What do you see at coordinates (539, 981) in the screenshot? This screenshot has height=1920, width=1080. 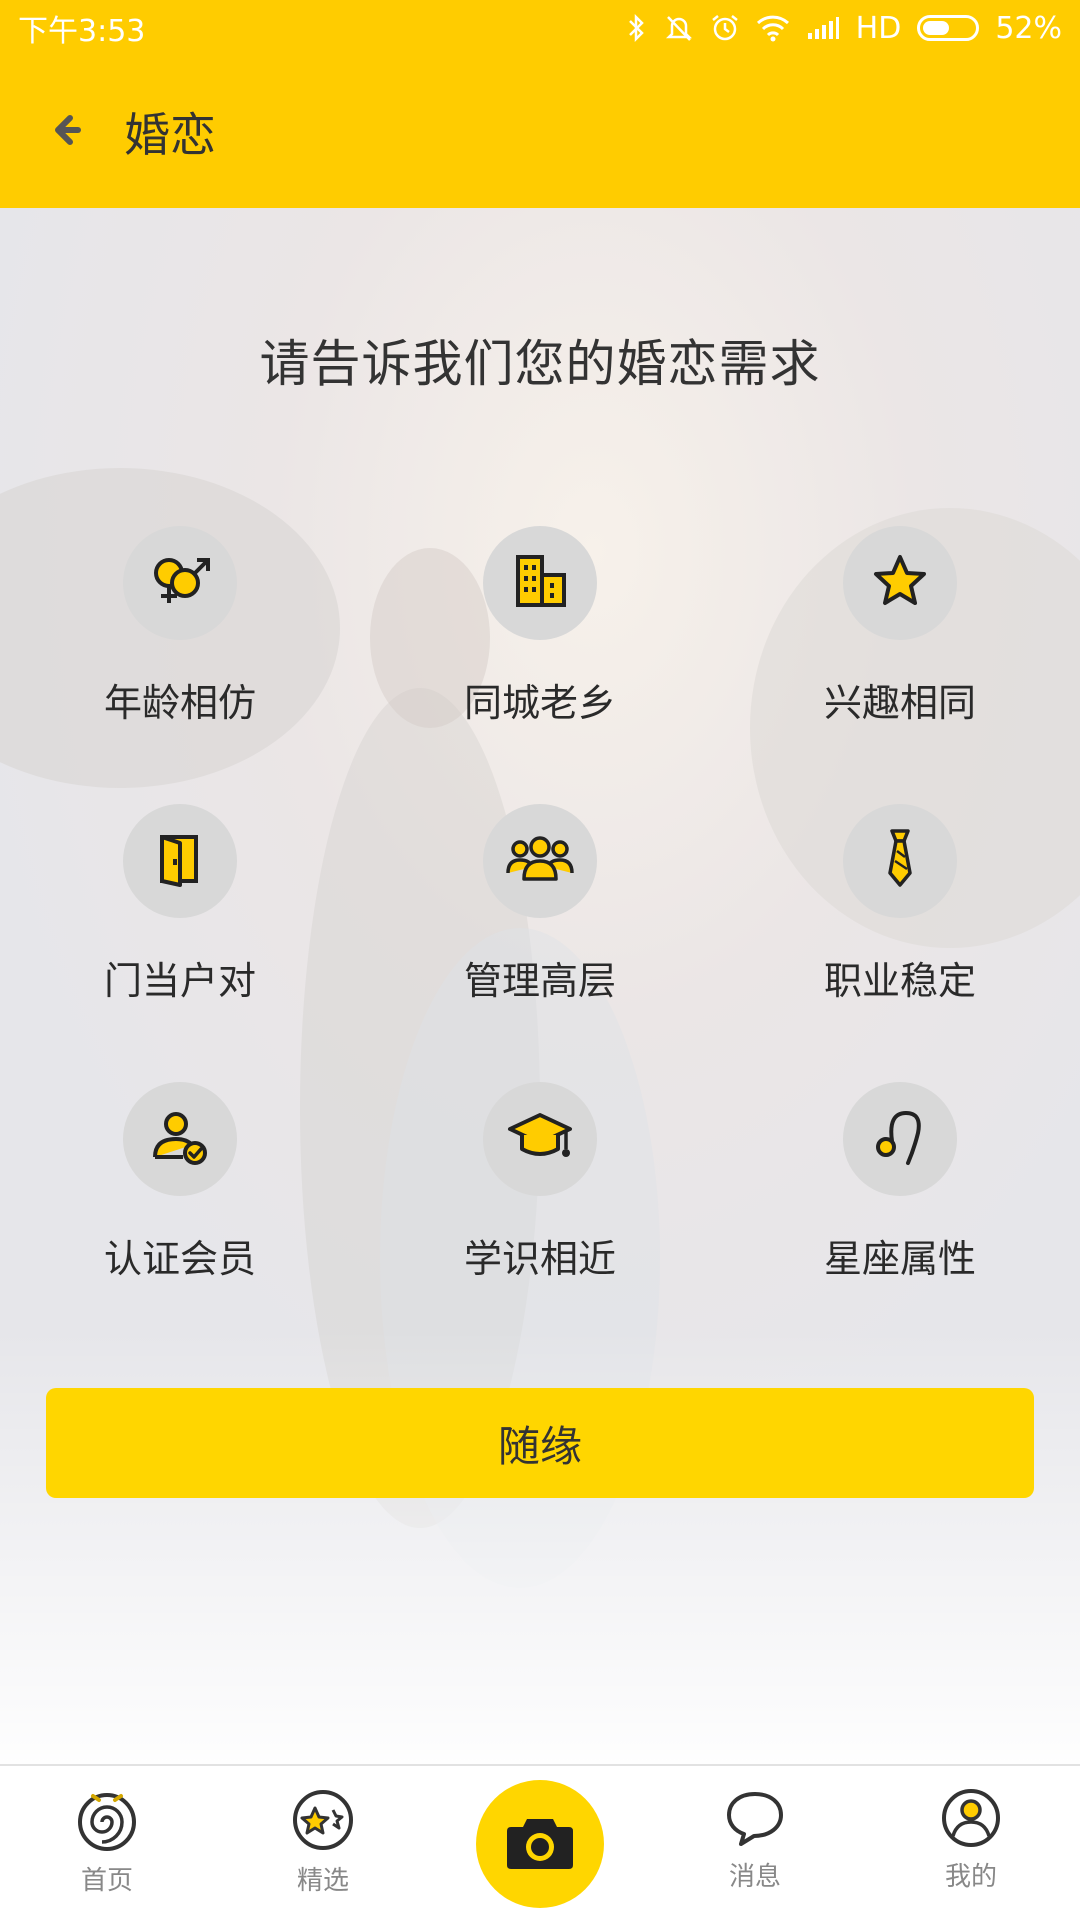 I see `option-label: 管理高层` at bounding box center [539, 981].